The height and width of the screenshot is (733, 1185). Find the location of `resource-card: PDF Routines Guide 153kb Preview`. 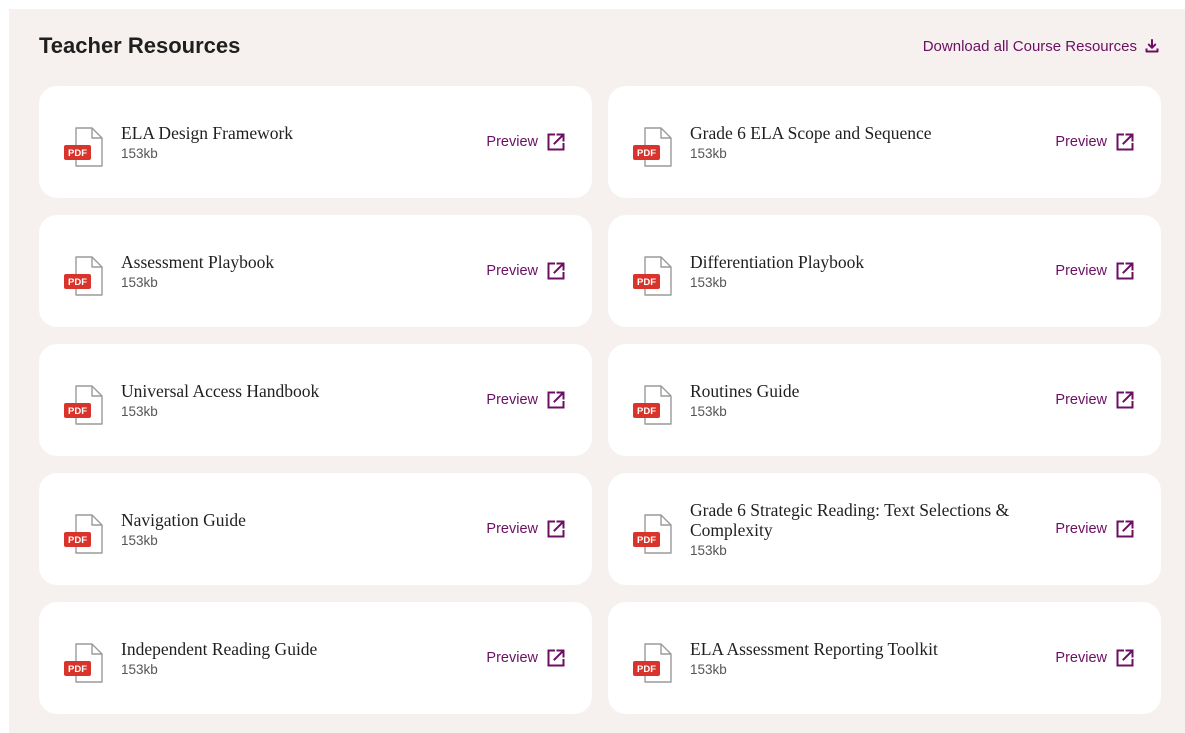

resource-card: PDF Routines Guide 153kb Preview is located at coordinates (884, 400).